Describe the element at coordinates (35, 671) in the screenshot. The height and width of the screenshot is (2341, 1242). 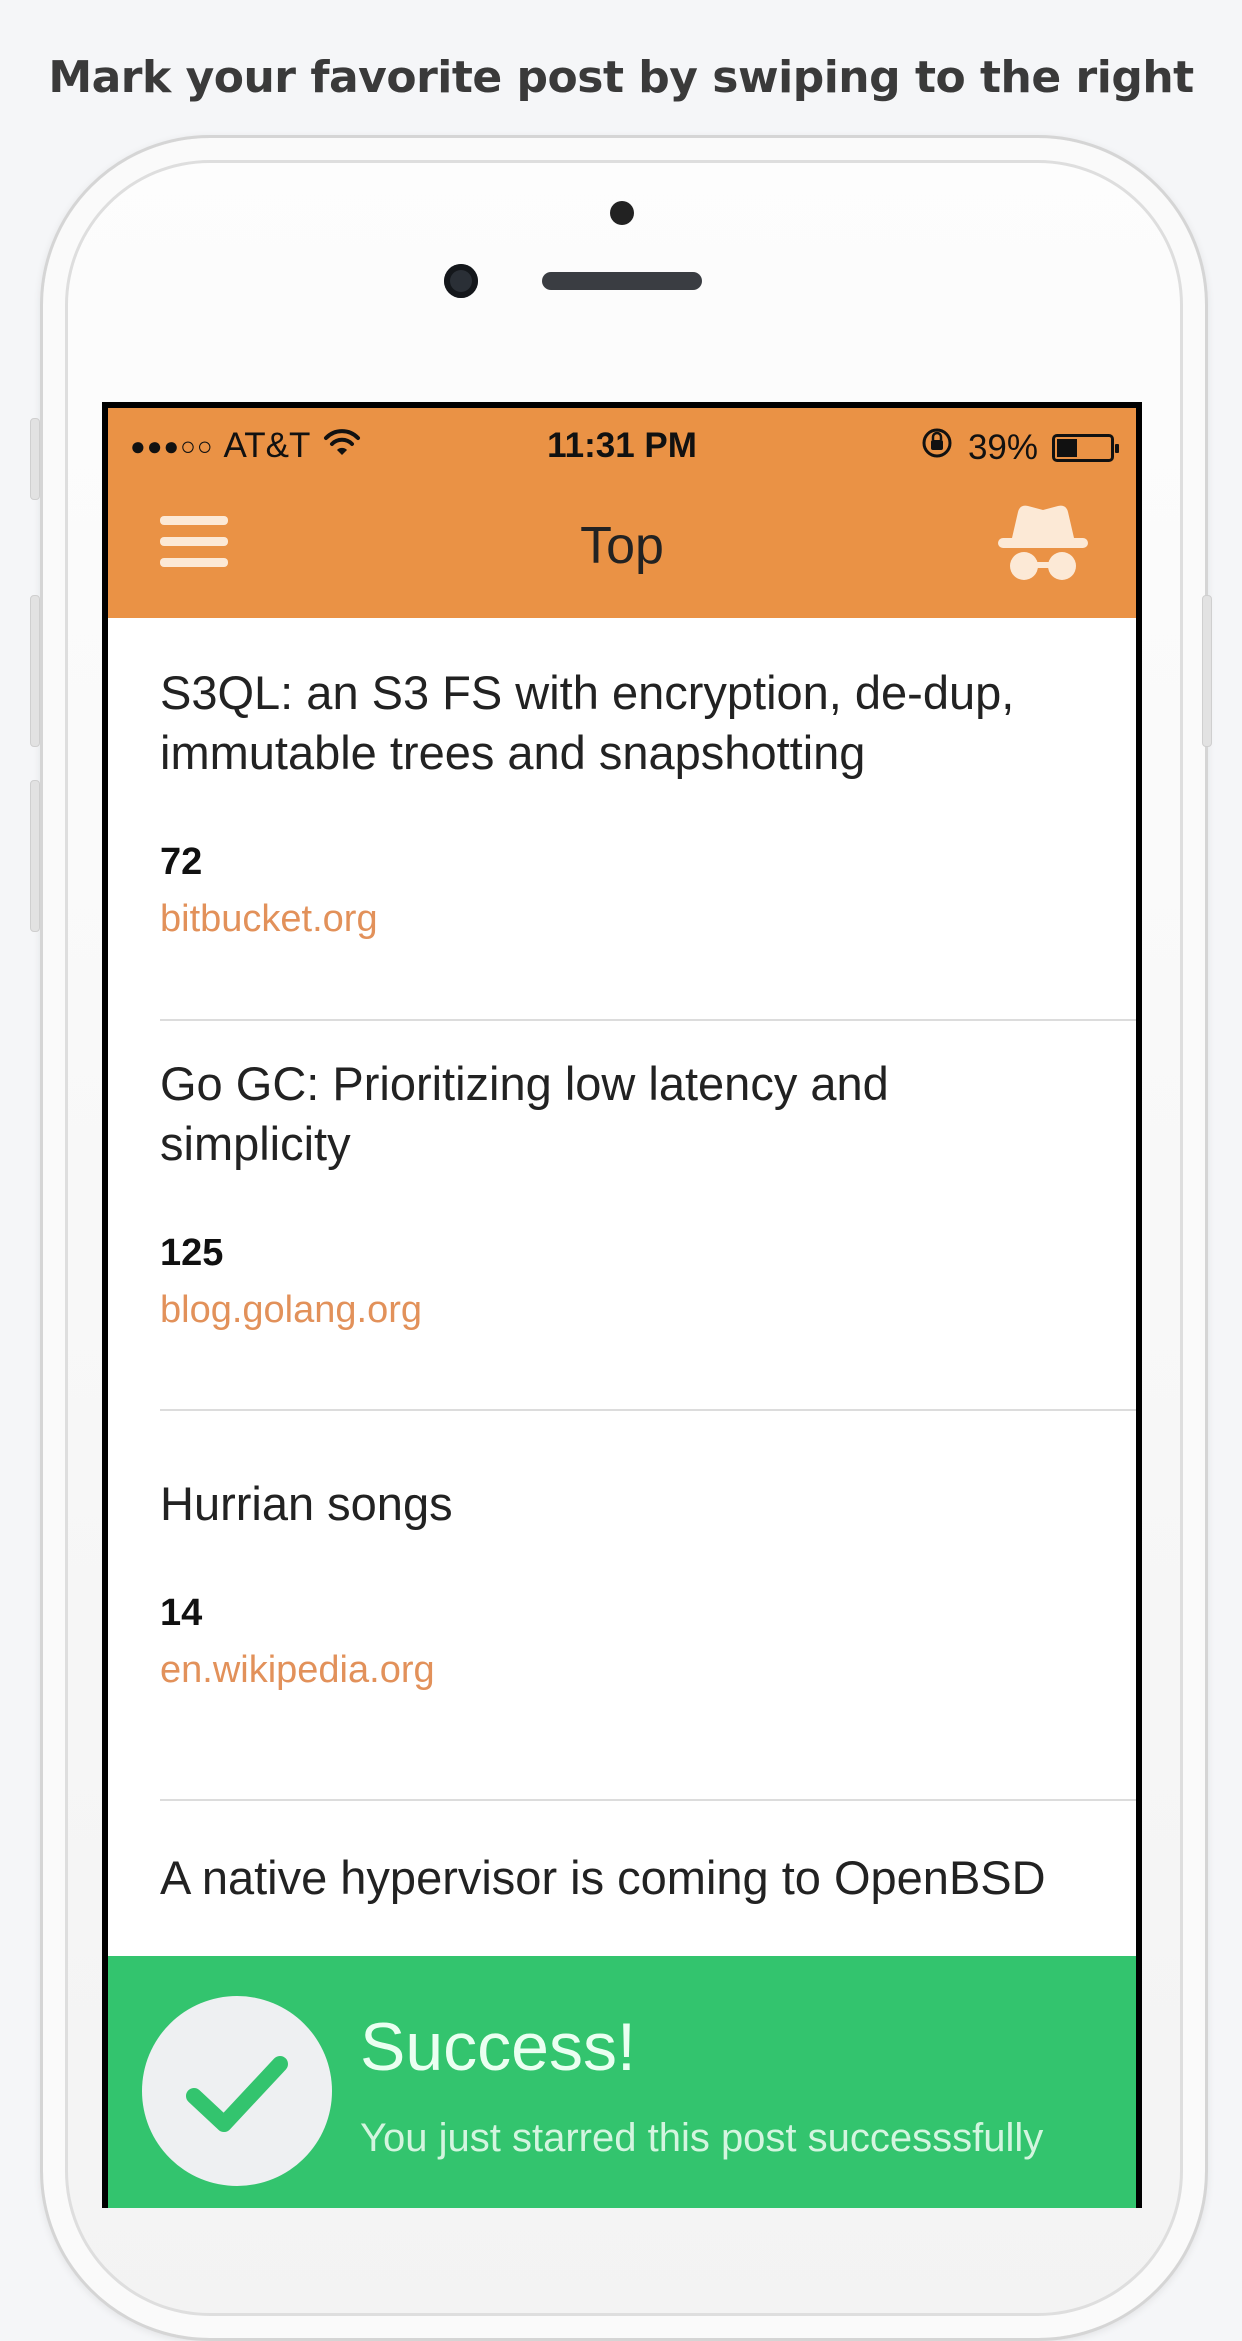
I see `volume-up-button` at that location.